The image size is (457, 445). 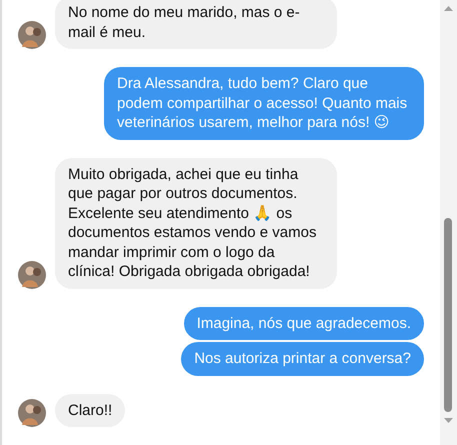 What do you see at coordinates (304, 323) in the screenshot?
I see `sent-message: Imagina, nós que agradecemos.` at bounding box center [304, 323].